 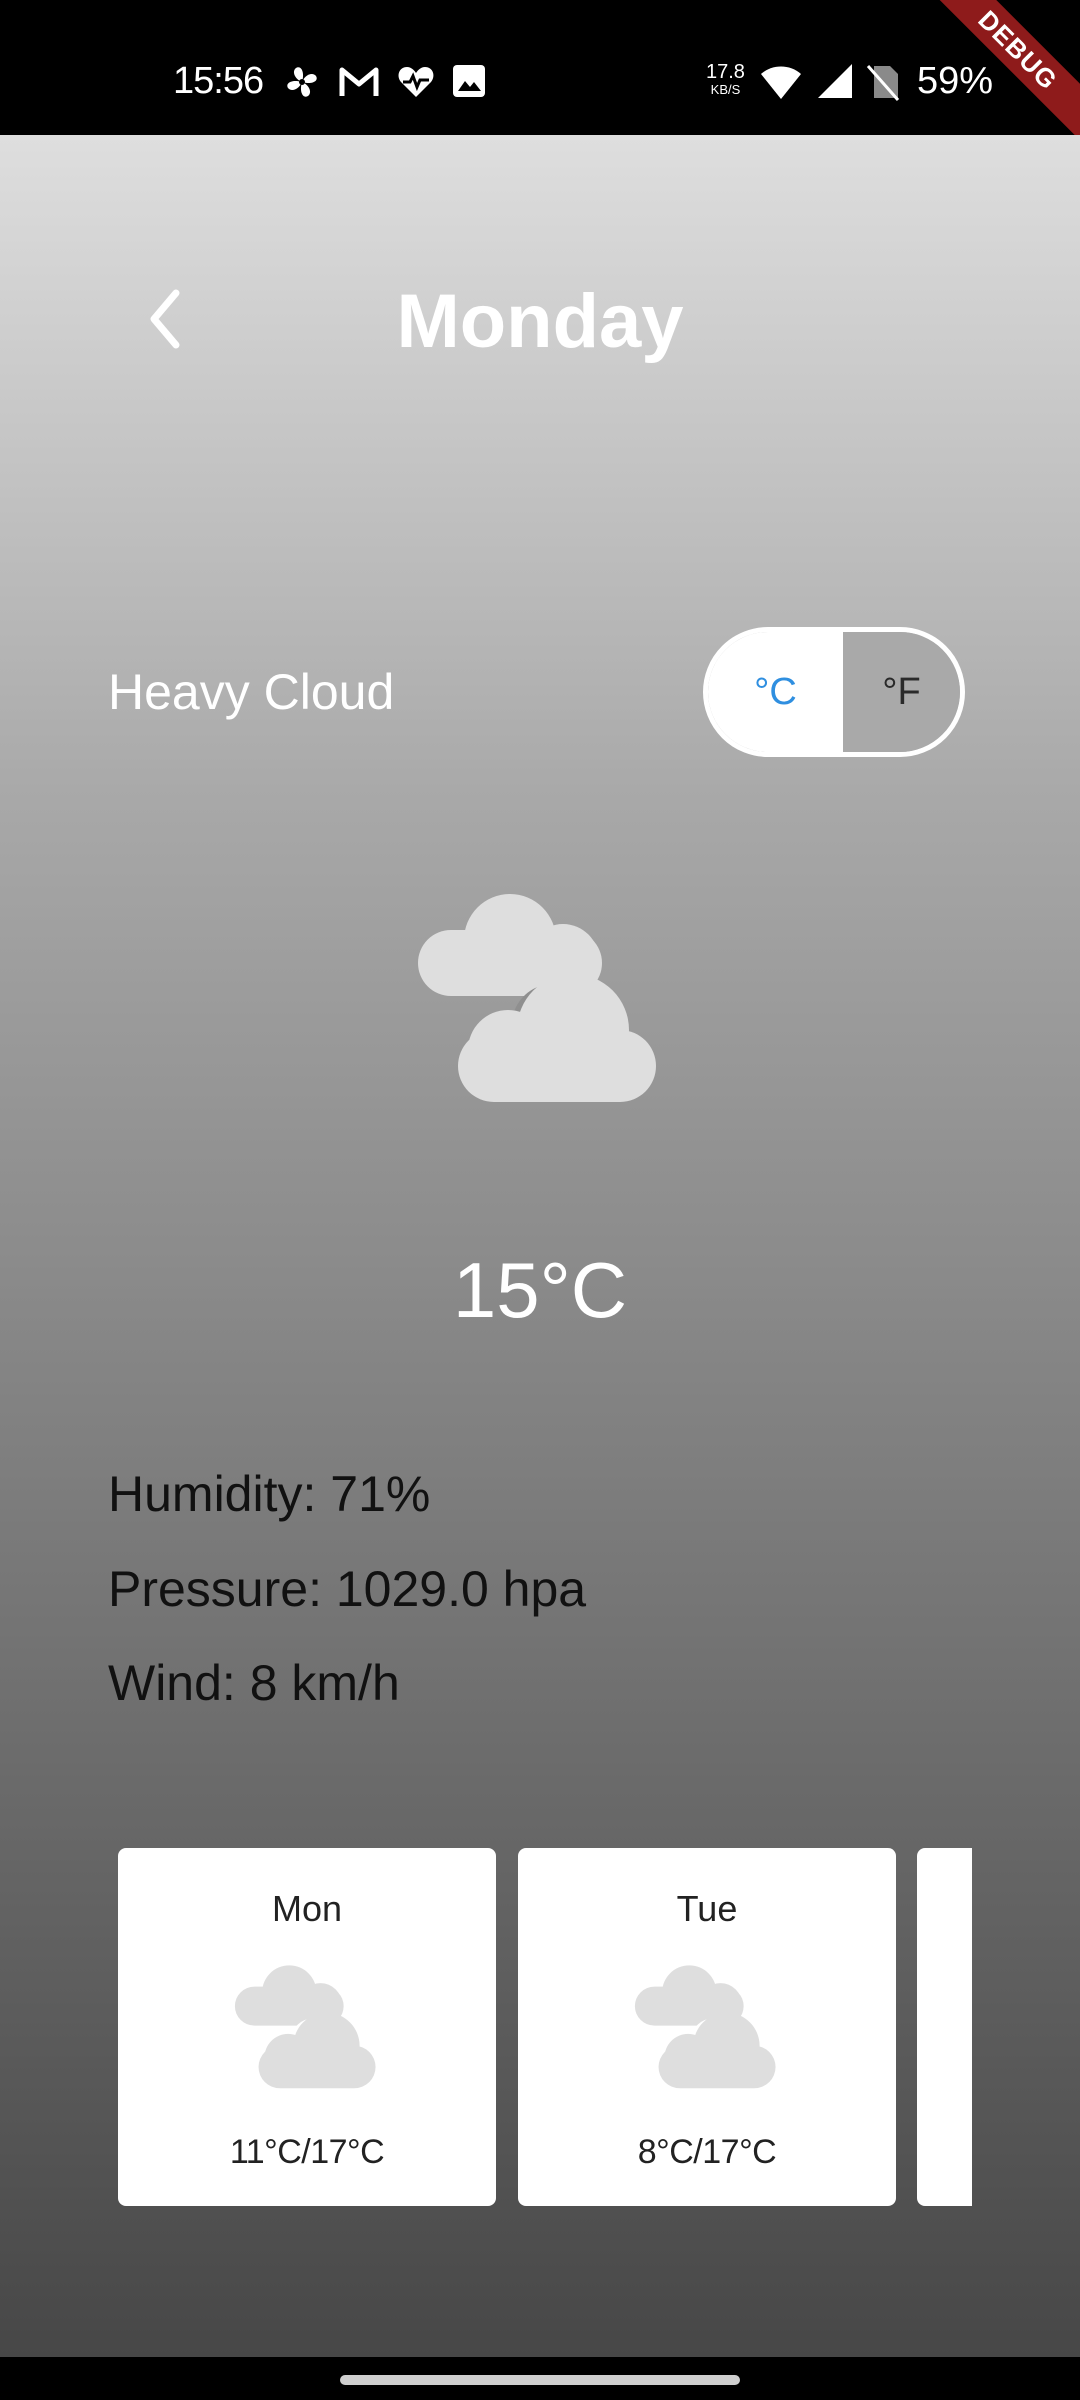 I want to click on status-bar: 15:56 17.8 KB/S 59% DEBUG, so click(x=540, y=74).